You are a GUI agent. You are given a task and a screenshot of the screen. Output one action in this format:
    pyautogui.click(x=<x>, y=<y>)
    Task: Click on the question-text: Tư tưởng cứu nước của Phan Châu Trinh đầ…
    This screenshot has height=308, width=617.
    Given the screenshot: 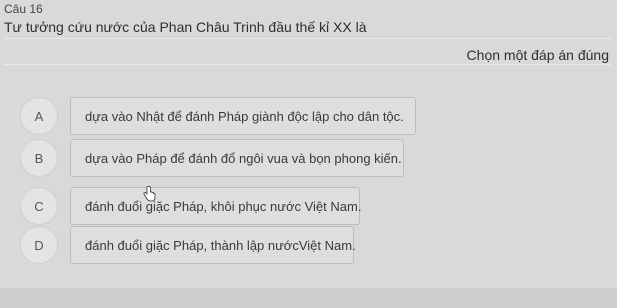 What is the action you would take?
    pyautogui.click(x=185, y=27)
    